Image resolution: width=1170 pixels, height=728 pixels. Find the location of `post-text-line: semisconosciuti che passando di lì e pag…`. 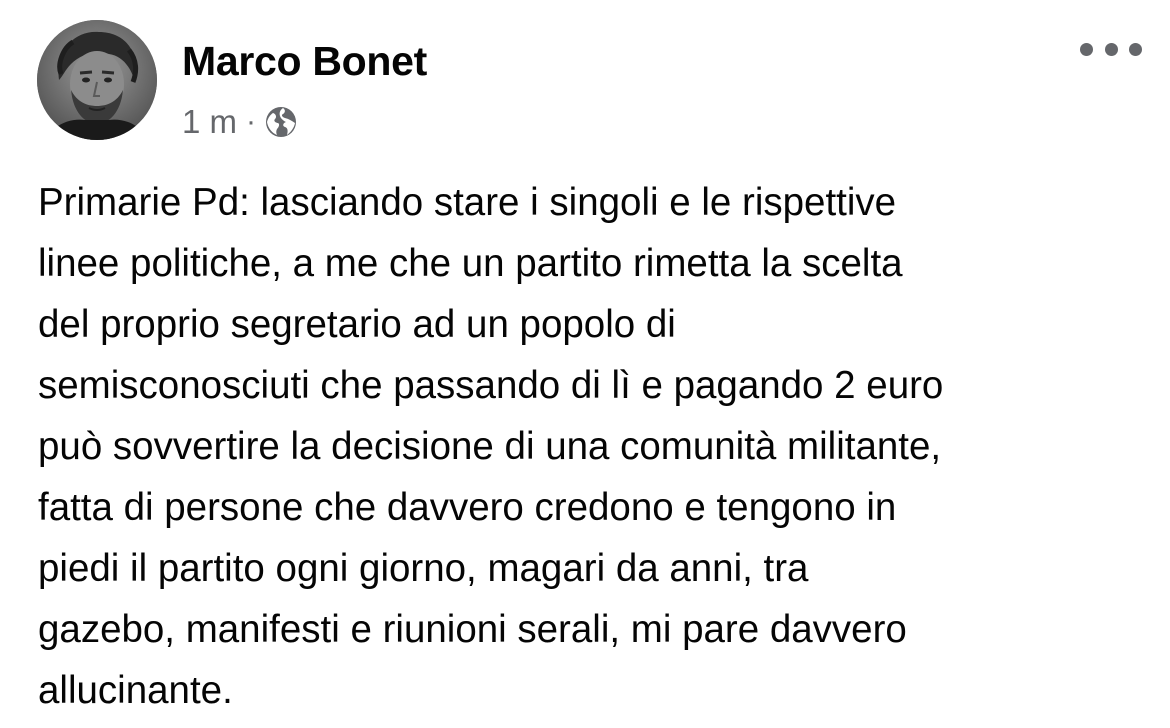

post-text-line: semisconosciuti che passando di lì e pag… is located at coordinates (491, 385).